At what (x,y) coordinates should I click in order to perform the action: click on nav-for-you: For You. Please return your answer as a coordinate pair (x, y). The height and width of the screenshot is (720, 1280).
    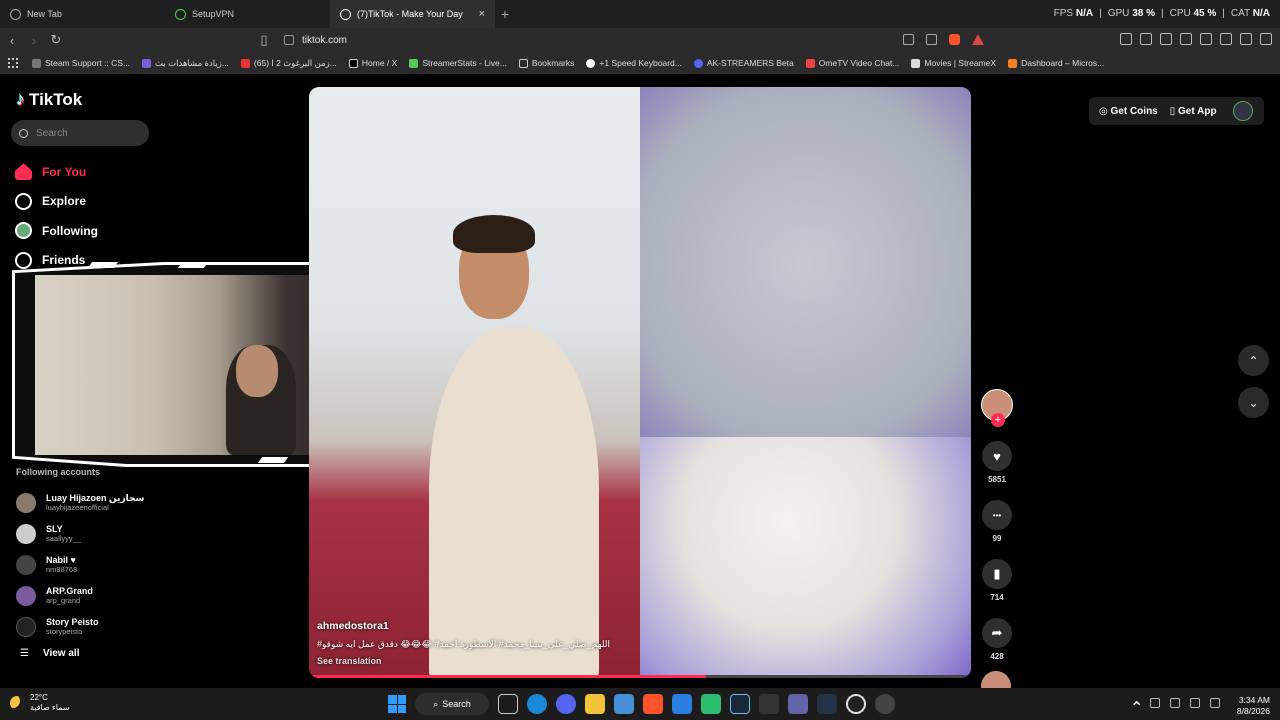
    Looking at the image, I should click on (145, 172).